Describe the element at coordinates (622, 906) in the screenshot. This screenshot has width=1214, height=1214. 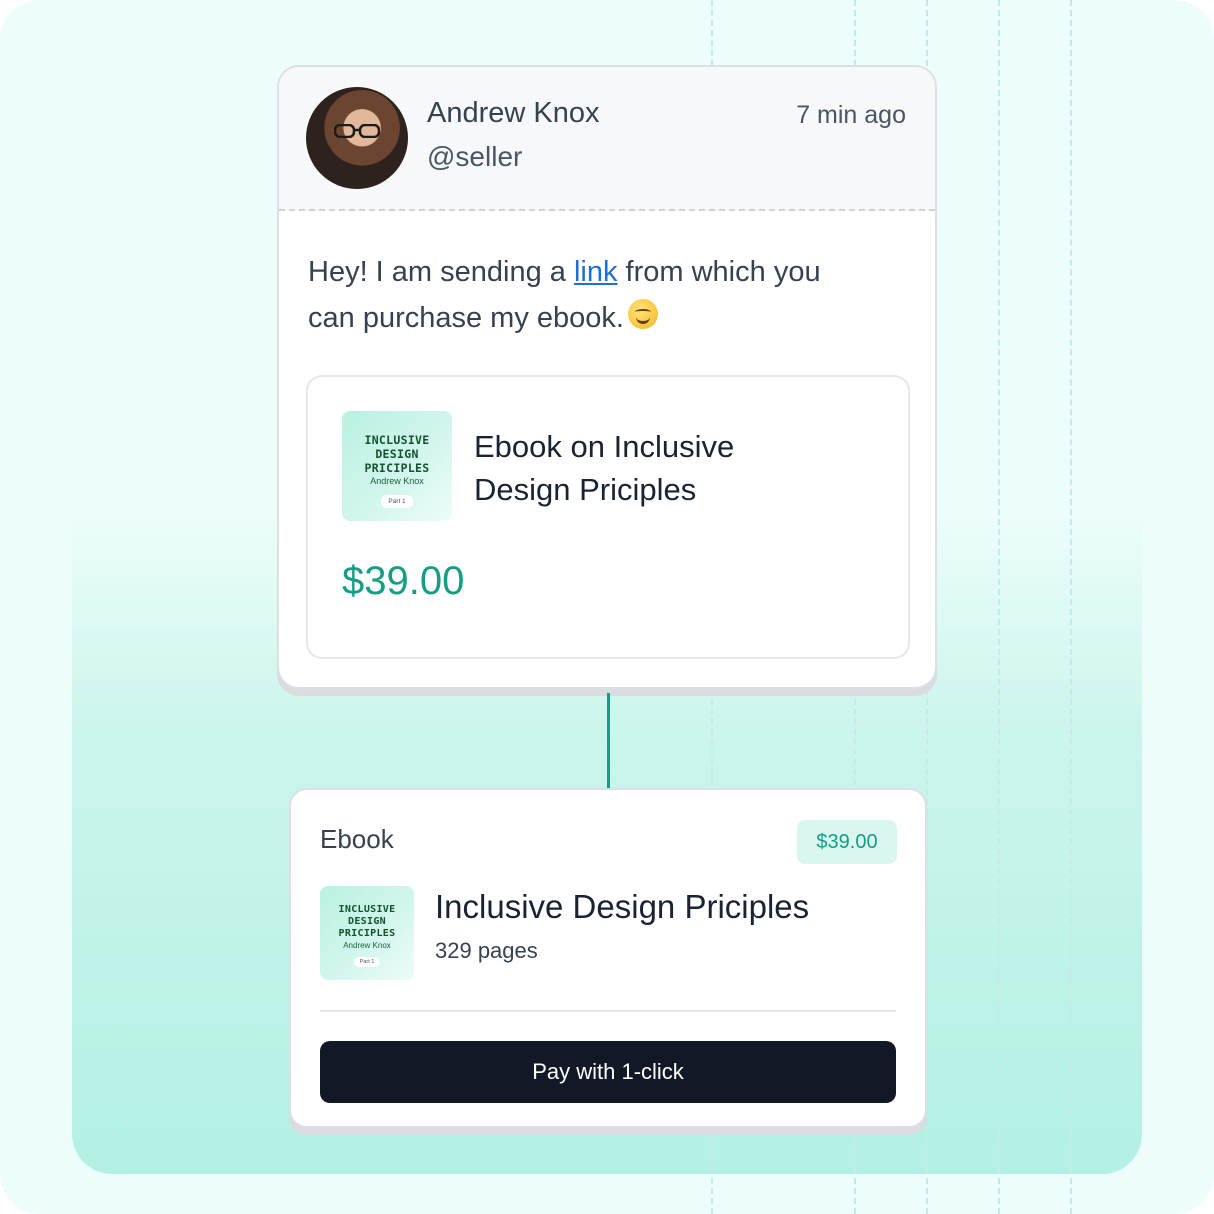
I see `checkout-product-title: Inclusive Design Priciples` at that location.